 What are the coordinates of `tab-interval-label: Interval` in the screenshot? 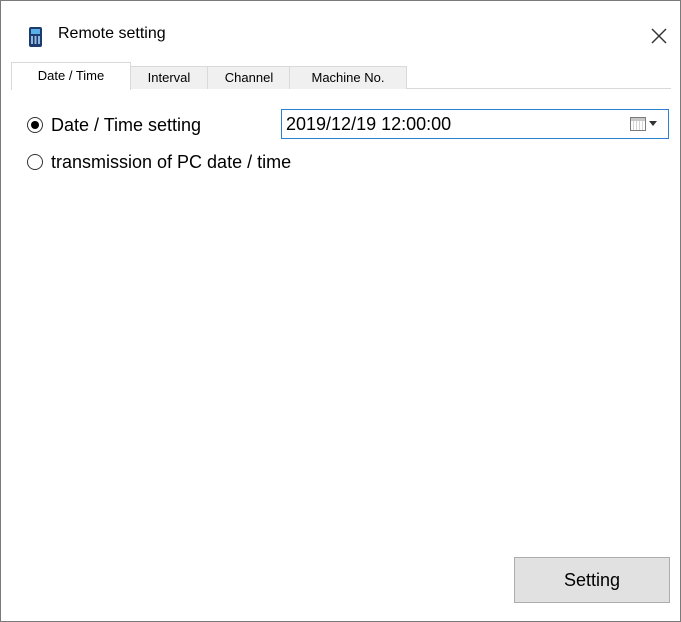 It's located at (169, 77).